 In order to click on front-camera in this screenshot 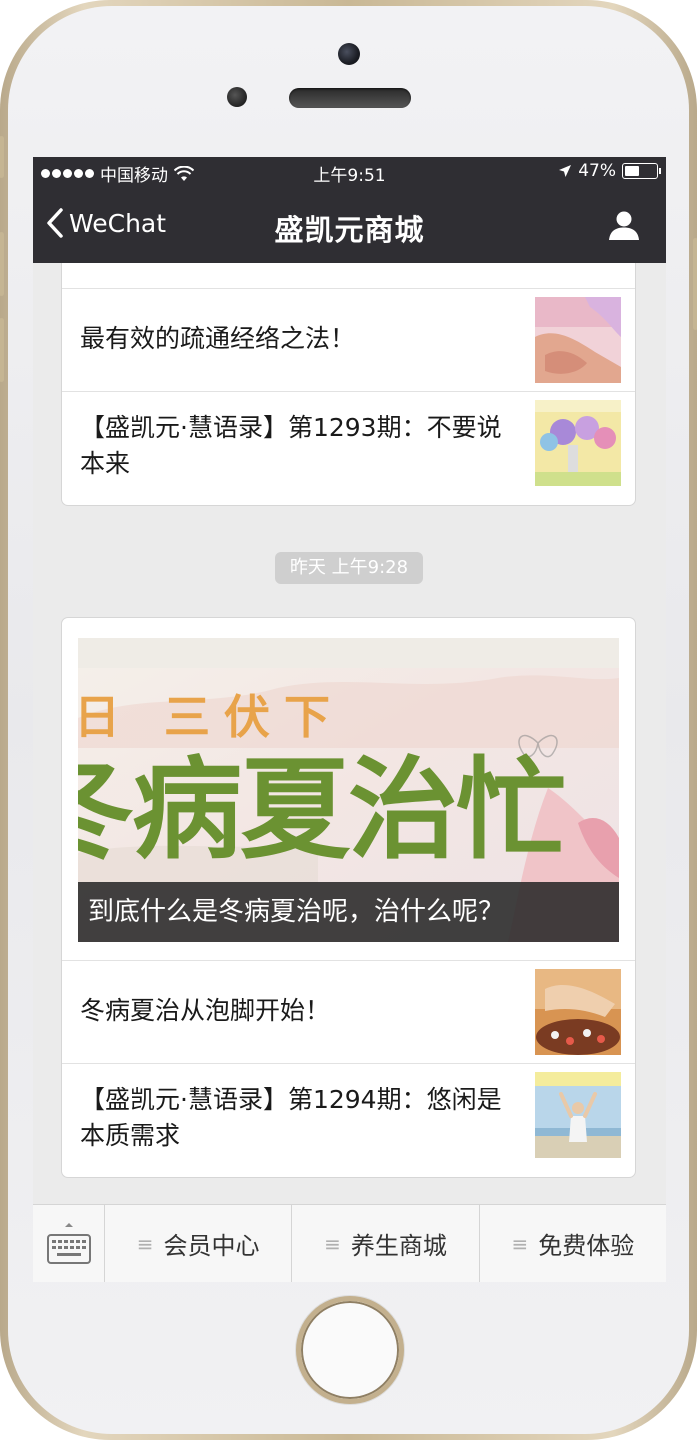, I will do `click(349, 54)`.